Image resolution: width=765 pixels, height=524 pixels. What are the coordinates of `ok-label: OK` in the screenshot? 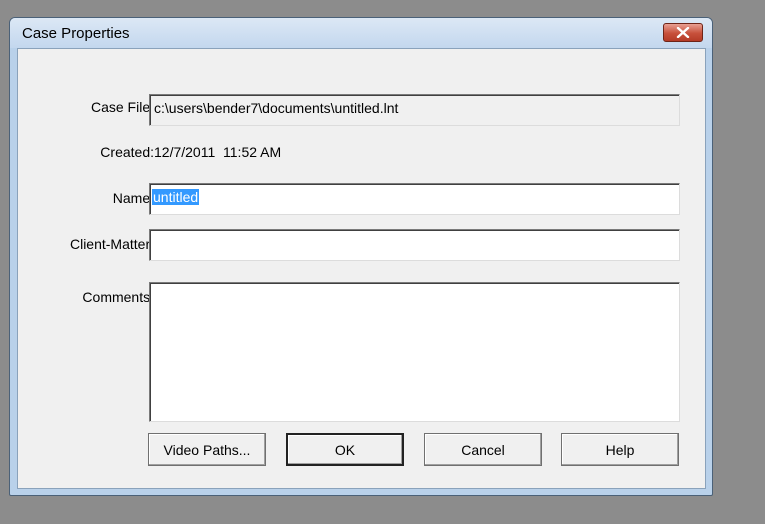 It's located at (345, 449).